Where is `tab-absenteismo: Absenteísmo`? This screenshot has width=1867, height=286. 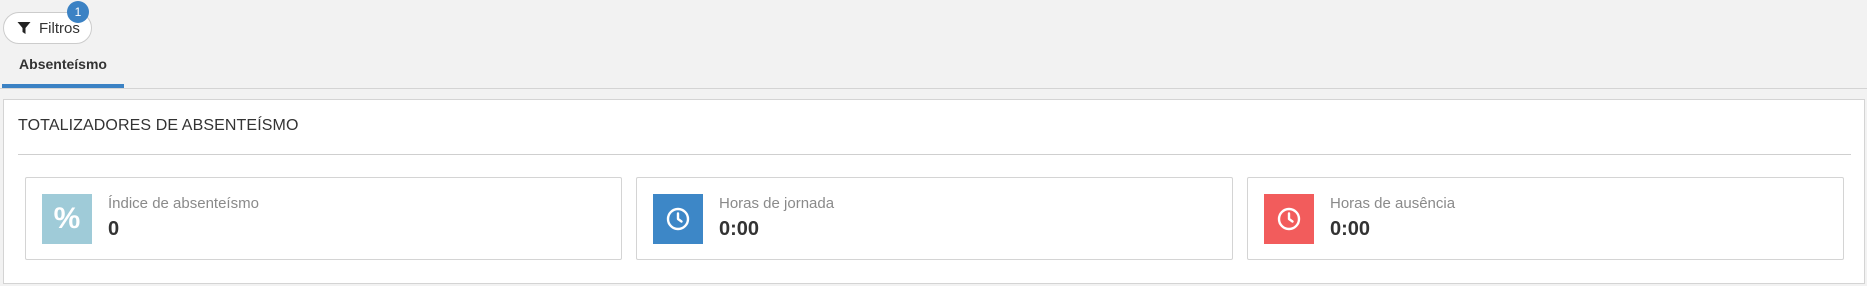 tab-absenteismo: Absenteísmo is located at coordinates (63, 69).